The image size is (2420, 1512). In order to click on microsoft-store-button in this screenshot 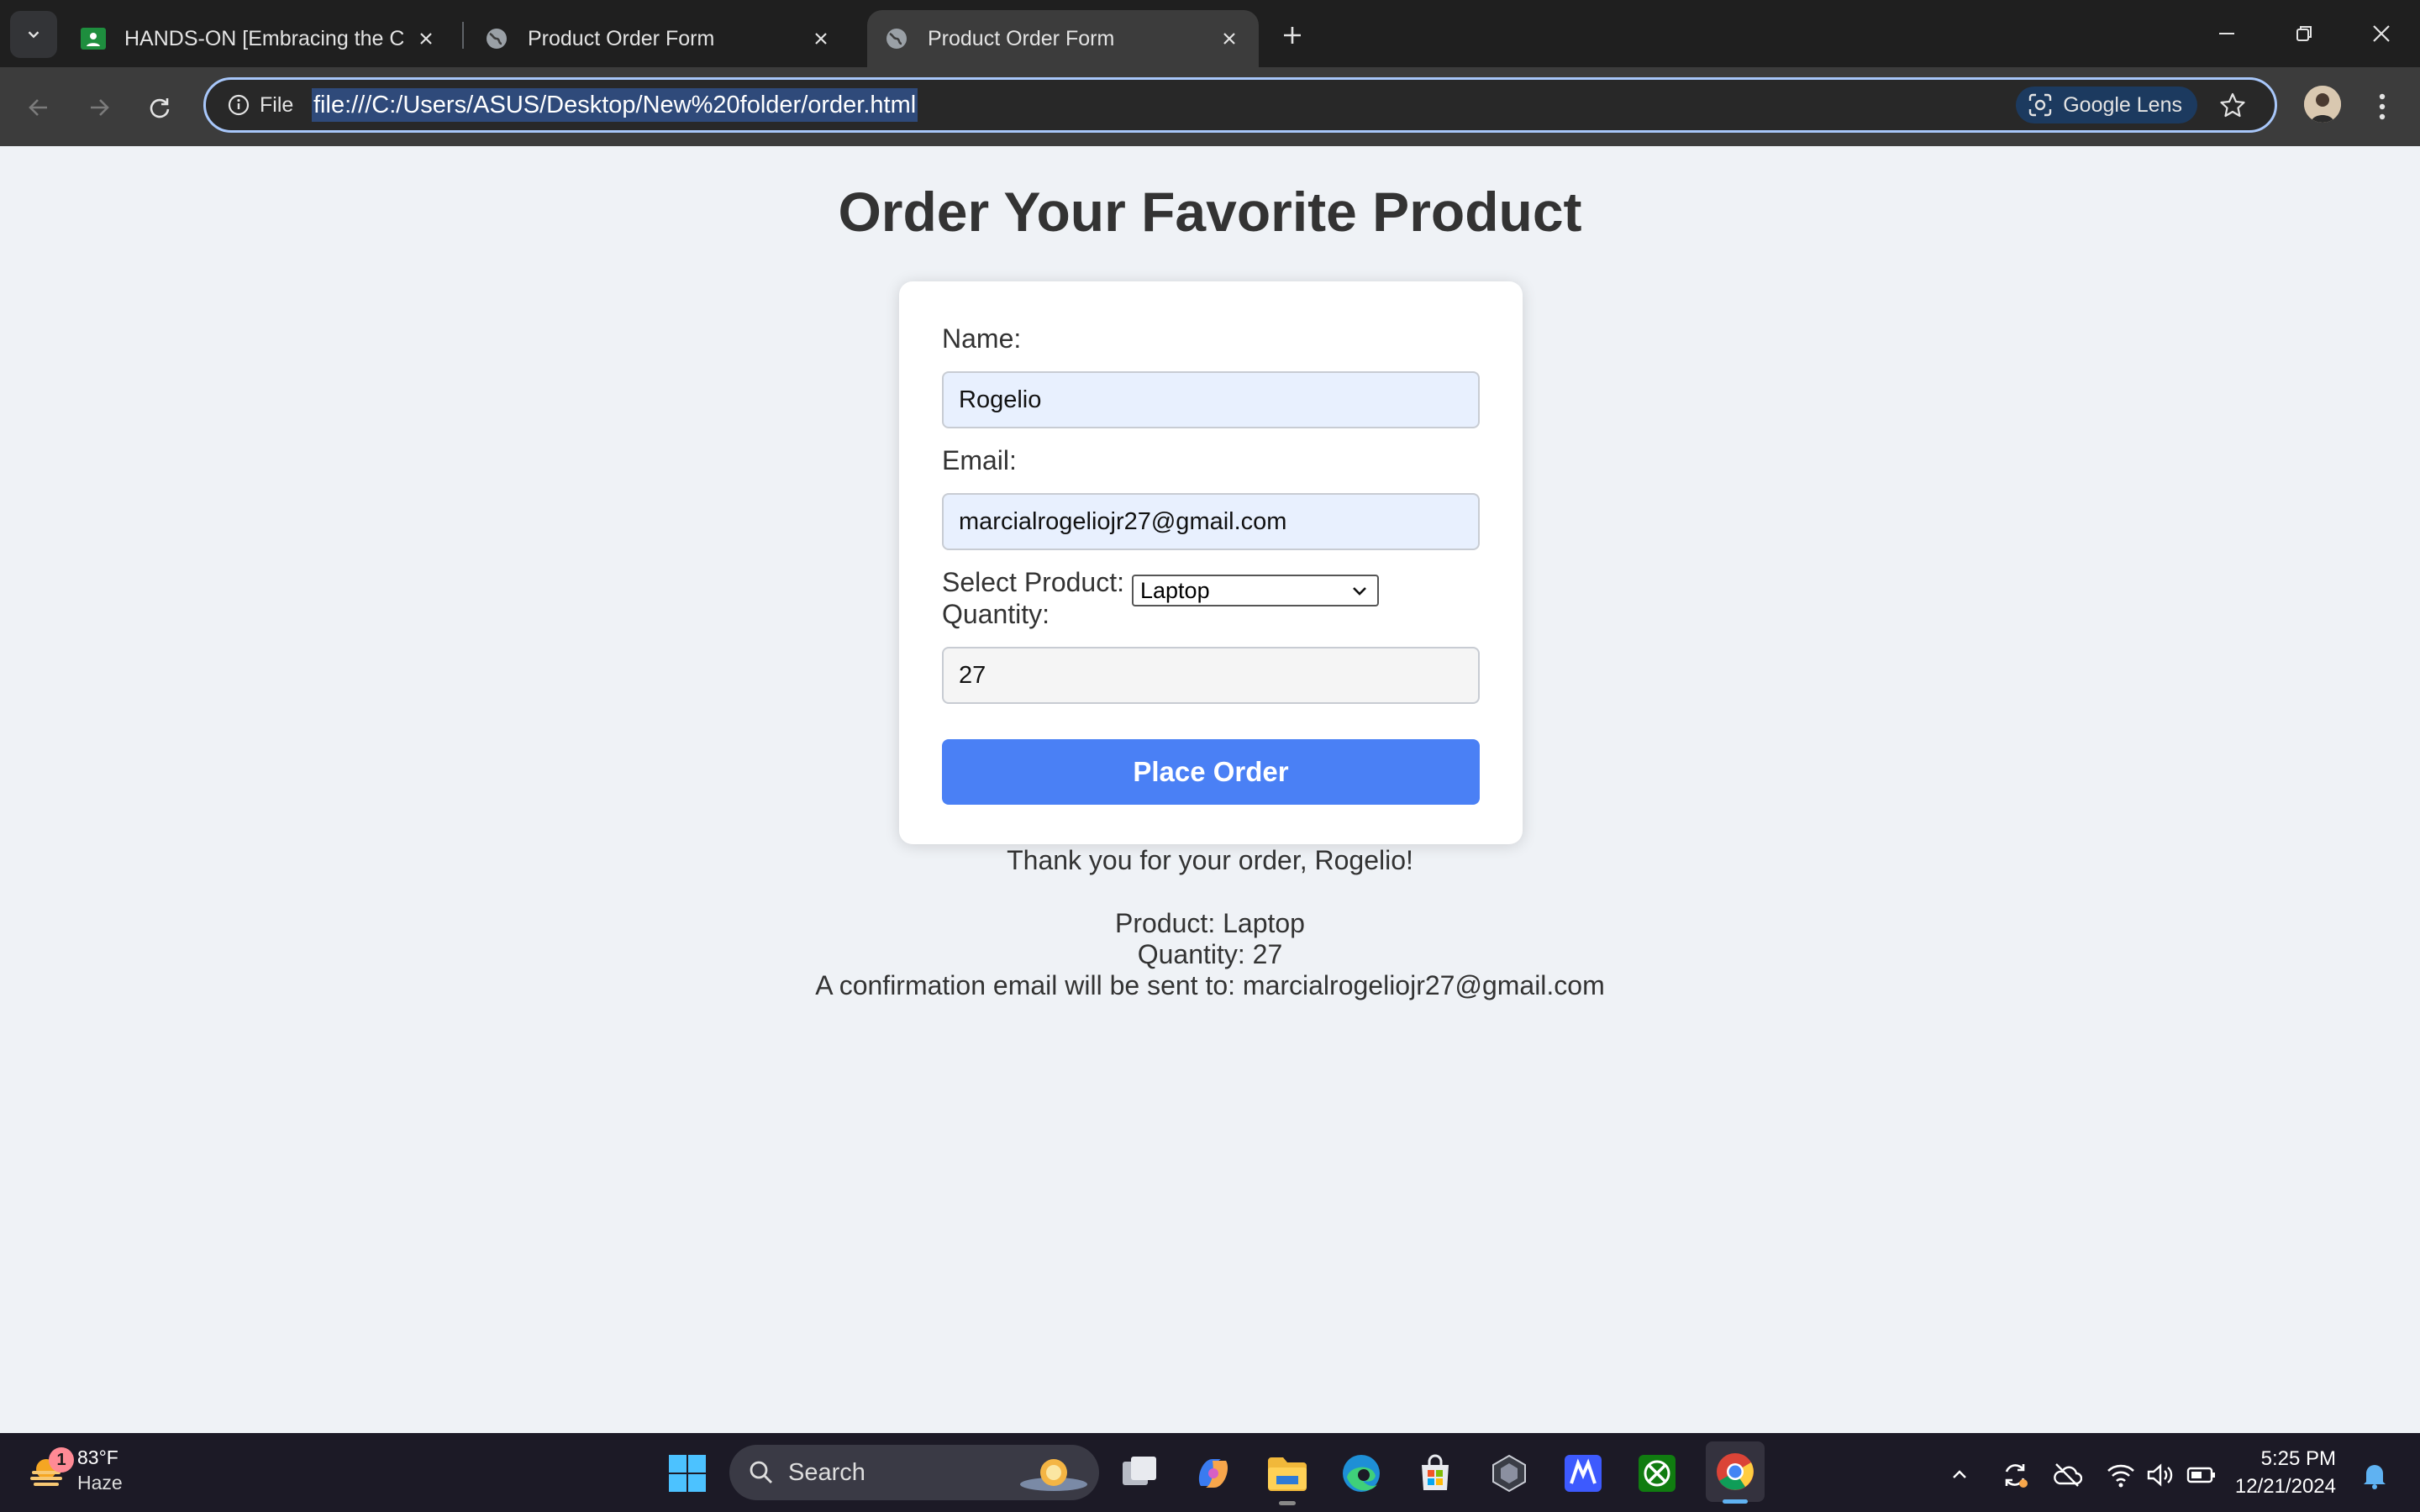, I will do `click(1435, 1473)`.